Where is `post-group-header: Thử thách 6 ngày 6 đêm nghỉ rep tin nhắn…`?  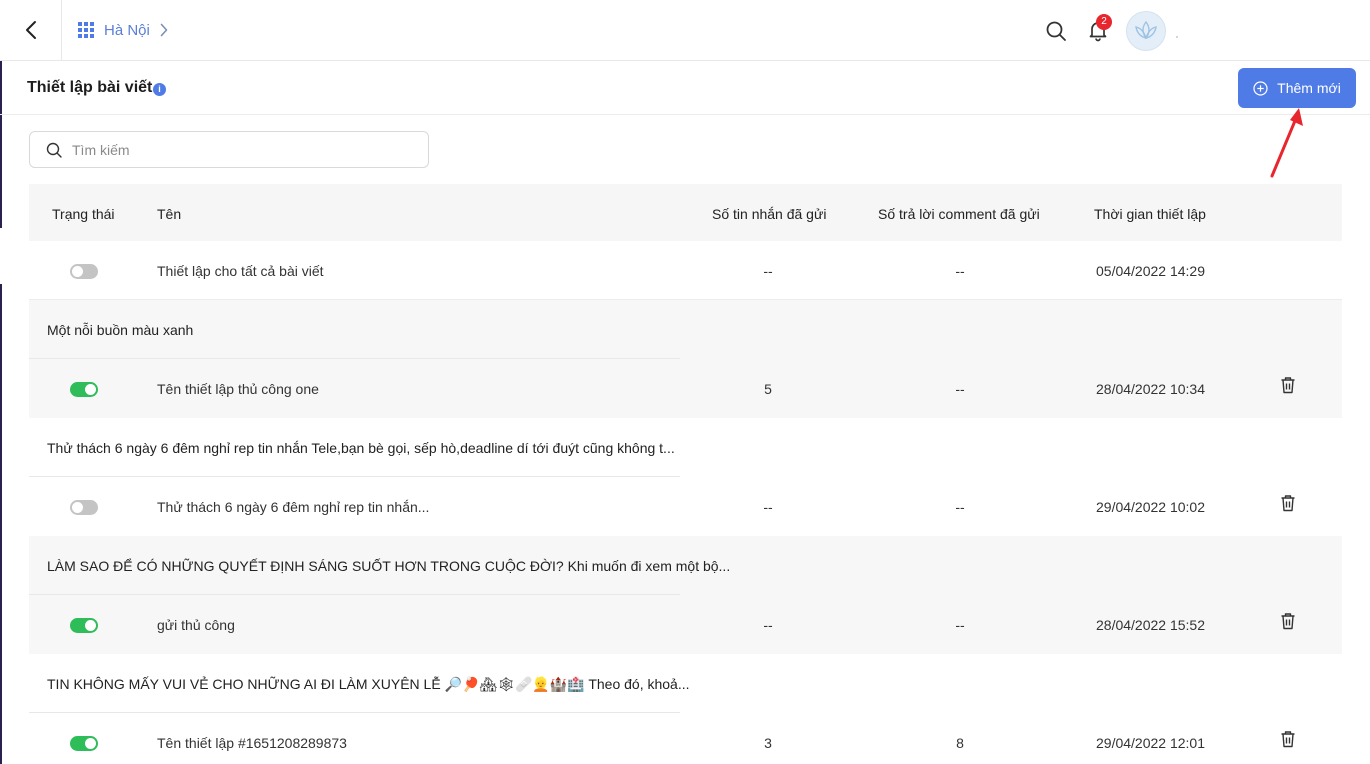 post-group-header: Thử thách 6 ngày 6 đêm nghỉ rep tin nhắn… is located at coordinates (685, 447).